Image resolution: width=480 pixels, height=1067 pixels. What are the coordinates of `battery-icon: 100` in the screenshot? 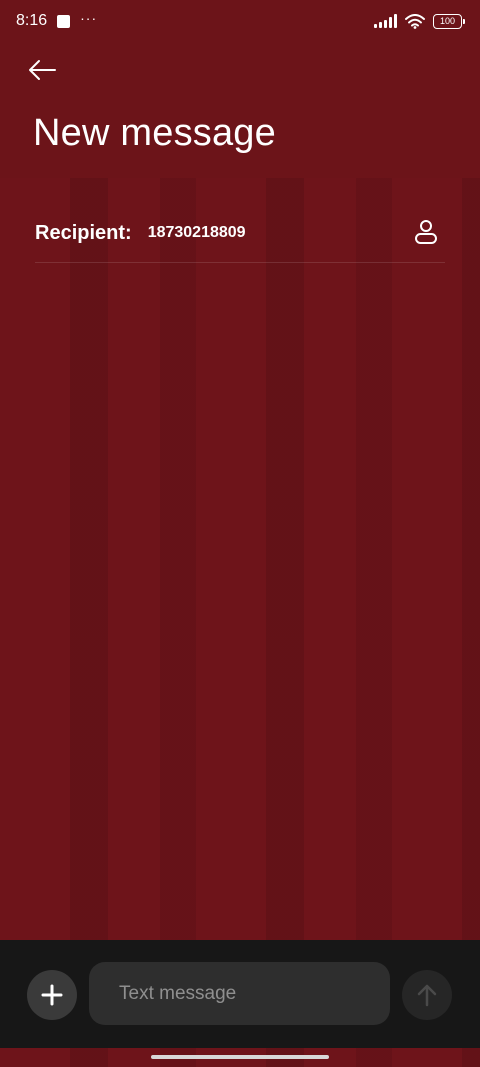 It's located at (449, 21).